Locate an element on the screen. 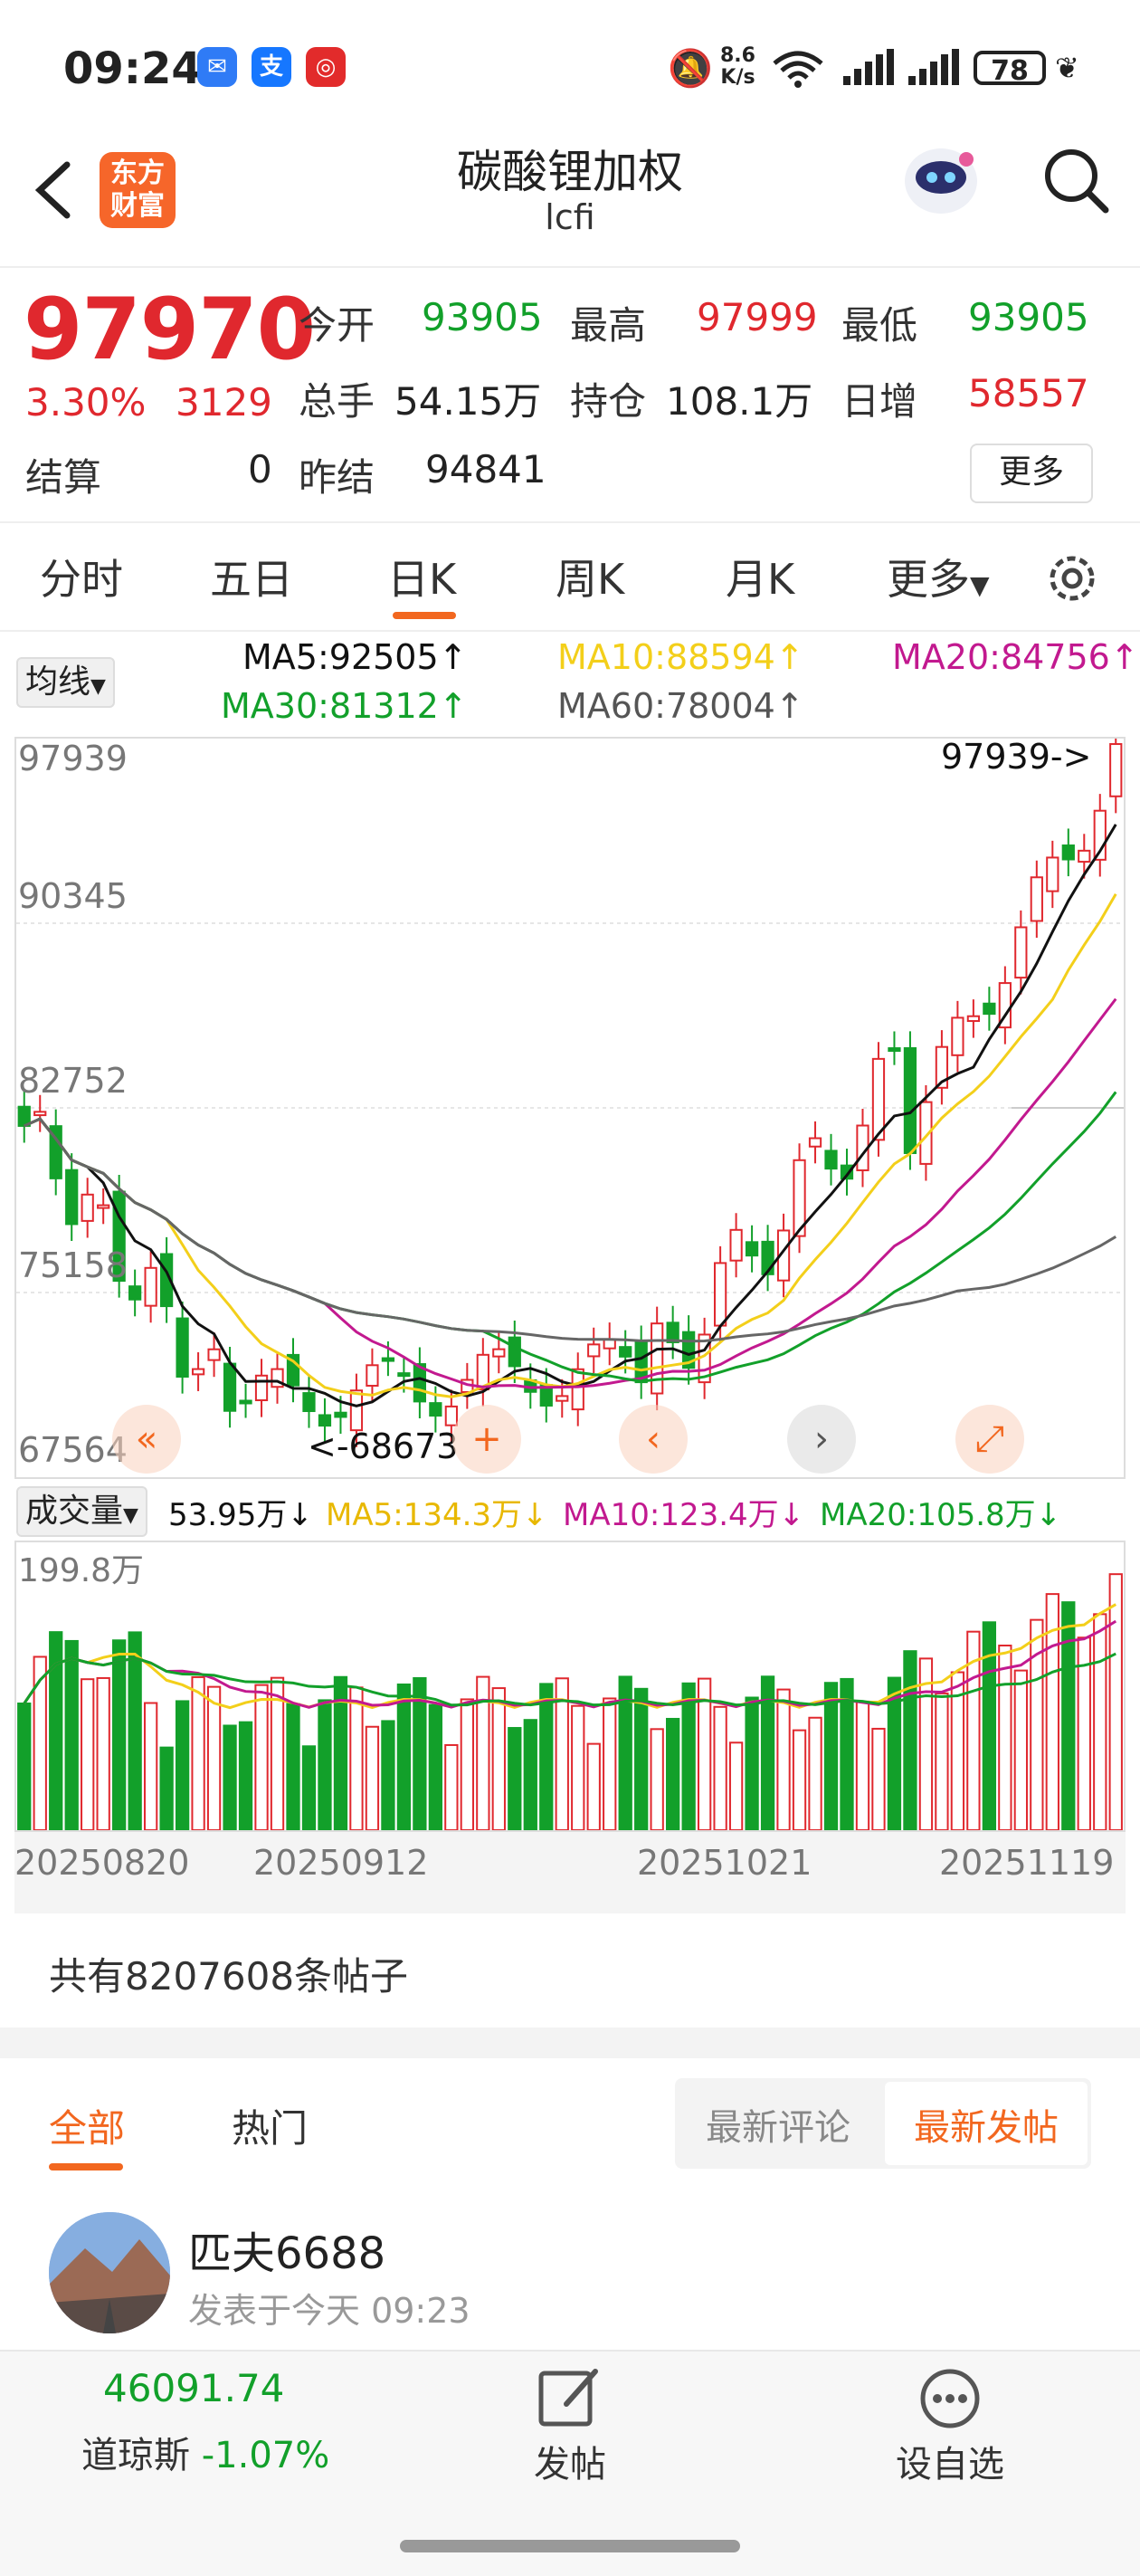 The image size is (1140, 2576). ma-select-label: 均线 is located at coordinates (58, 682).